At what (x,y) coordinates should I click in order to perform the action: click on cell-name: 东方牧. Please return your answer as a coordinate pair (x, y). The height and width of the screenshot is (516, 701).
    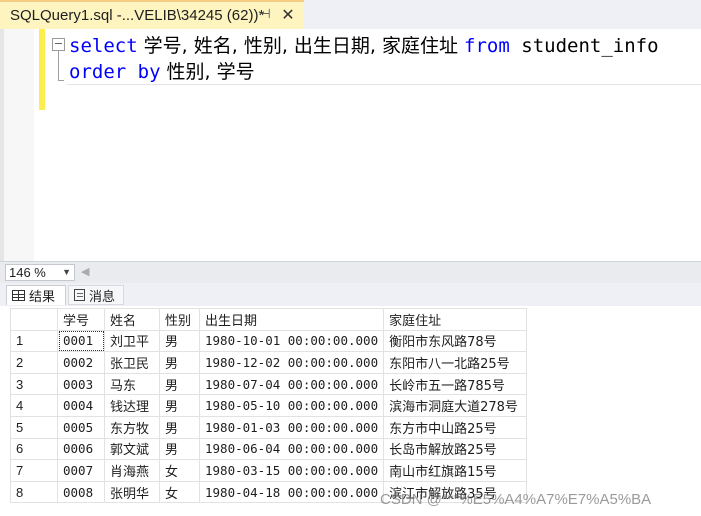
    Looking at the image, I should click on (132, 427).